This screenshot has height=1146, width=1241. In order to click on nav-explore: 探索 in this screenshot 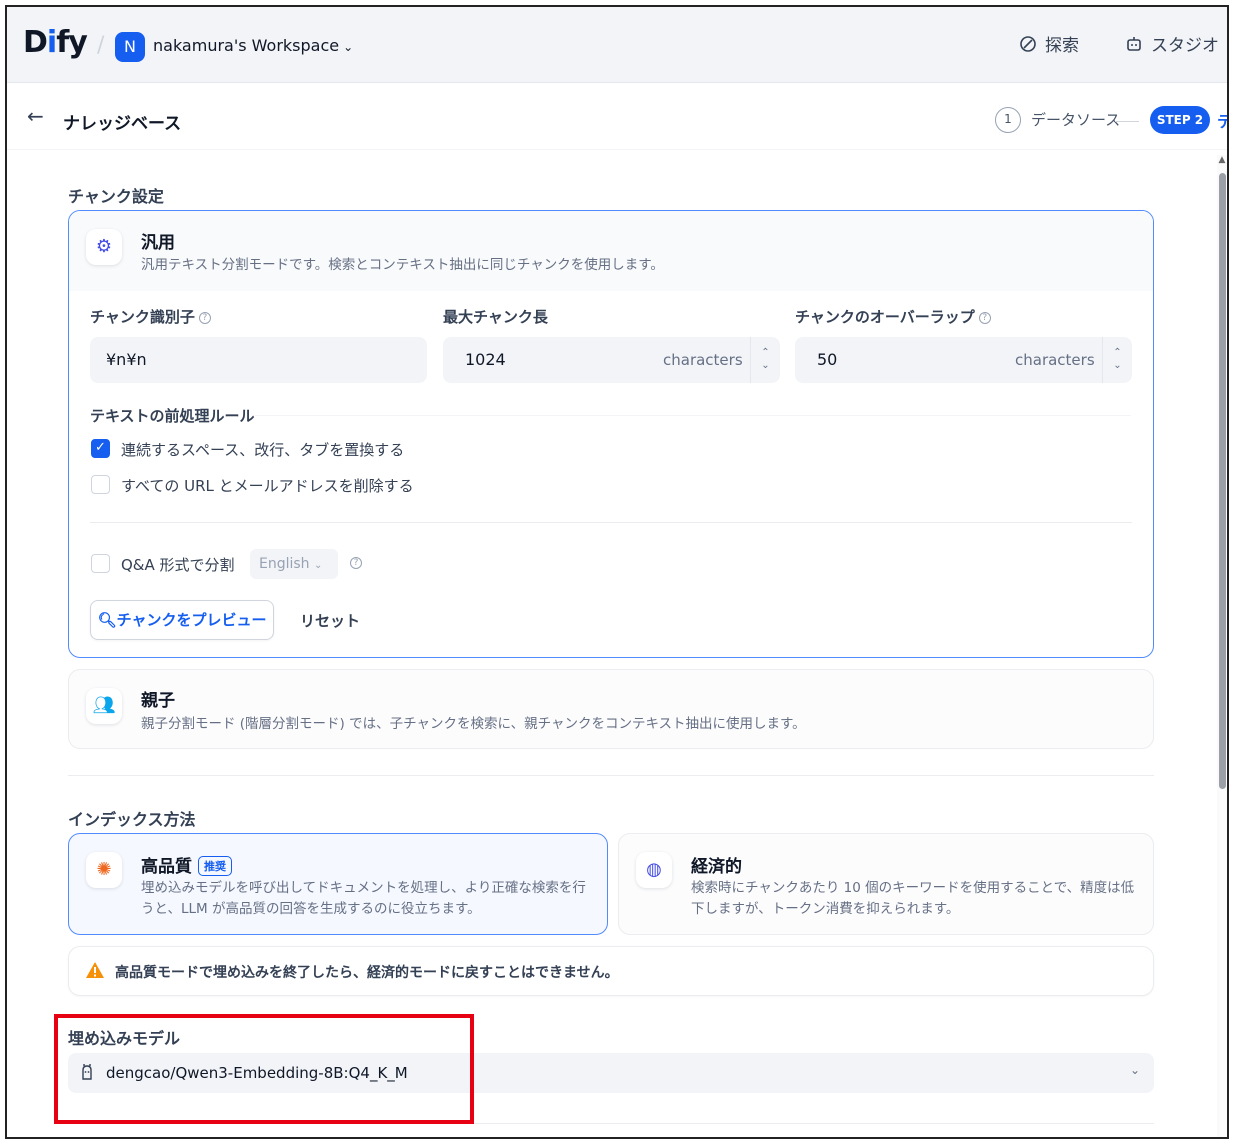, I will do `click(1049, 43)`.